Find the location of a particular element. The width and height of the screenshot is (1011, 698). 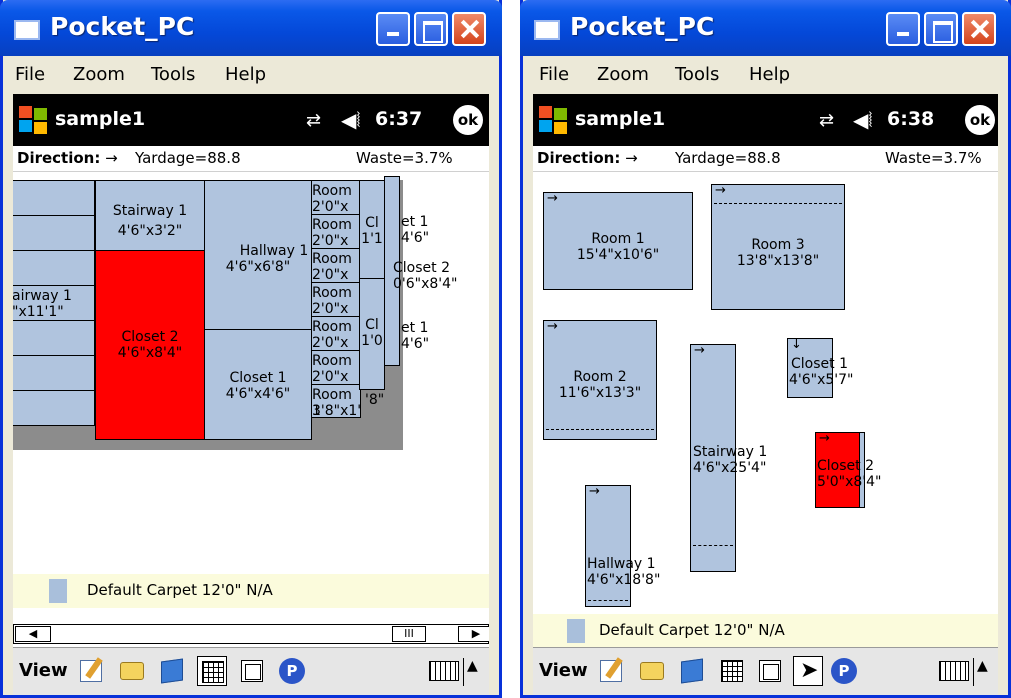

piece-closet-strip: Cl 1'1 is located at coordinates (372, 230).